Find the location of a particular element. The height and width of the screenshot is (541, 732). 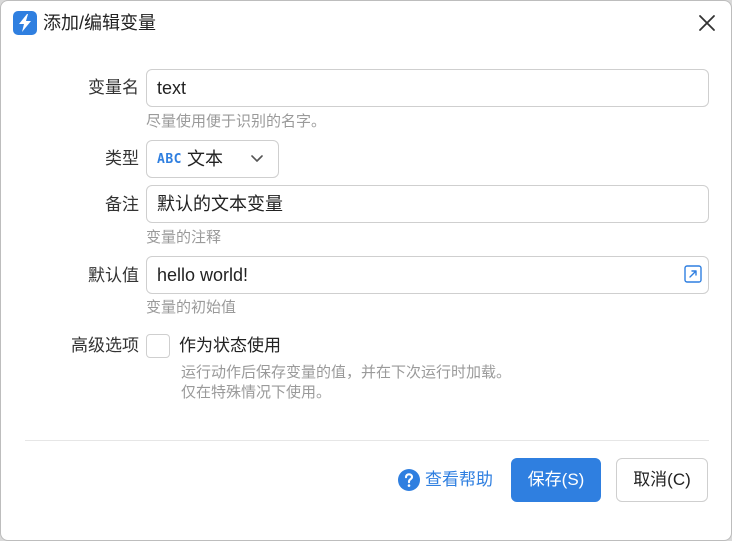

text-type-icon: ABC is located at coordinates (169, 159).